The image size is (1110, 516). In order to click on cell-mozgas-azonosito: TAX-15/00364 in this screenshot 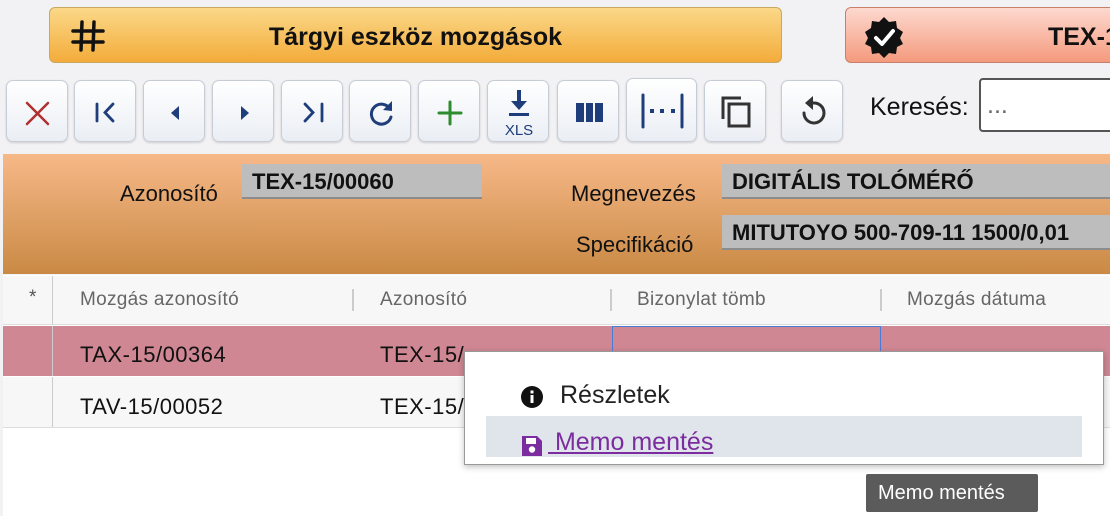, I will do `click(153, 355)`.